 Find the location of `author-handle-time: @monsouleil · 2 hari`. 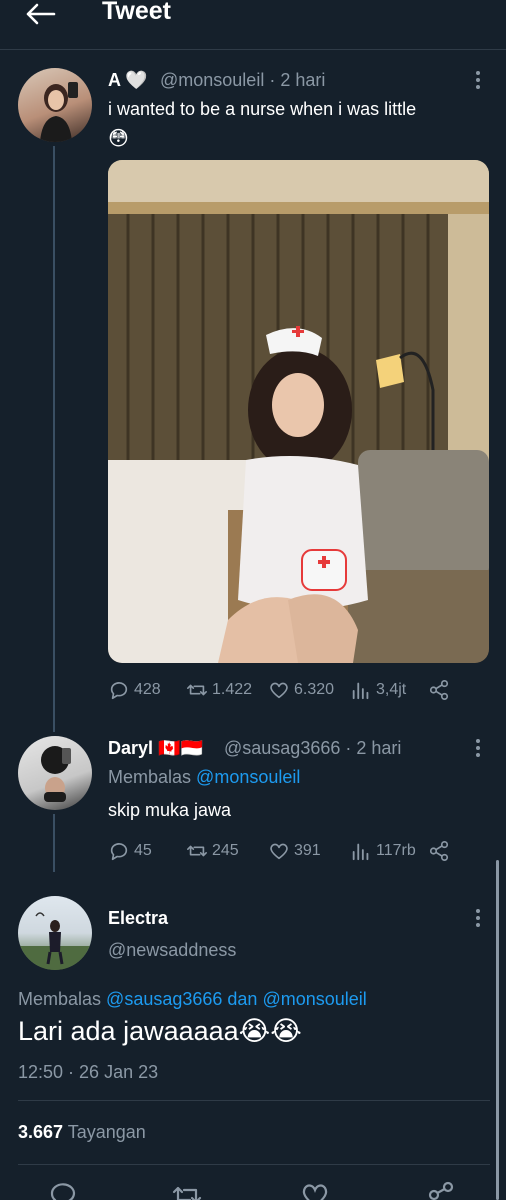

author-handle-time: @monsouleil · 2 hari is located at coordinates (242, 80).